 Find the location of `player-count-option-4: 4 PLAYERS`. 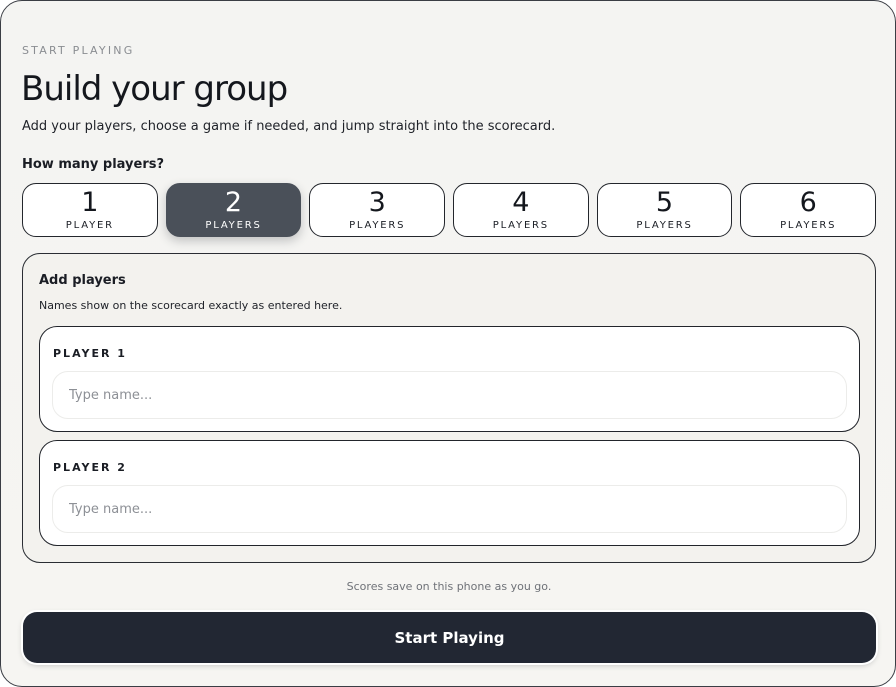

player-count-option-4: 4 PLAYERS is located at coordinates (521, 210).